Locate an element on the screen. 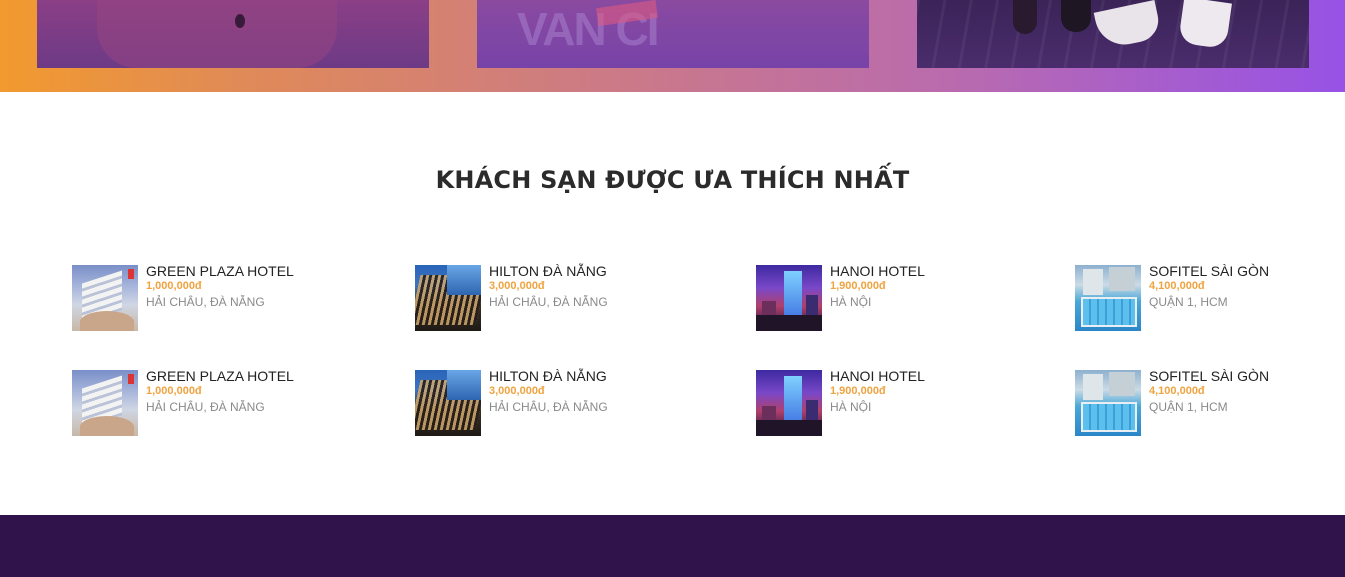 The image size is (1345, 577). hero-card-1-figure is located at coordinates (217, 34).